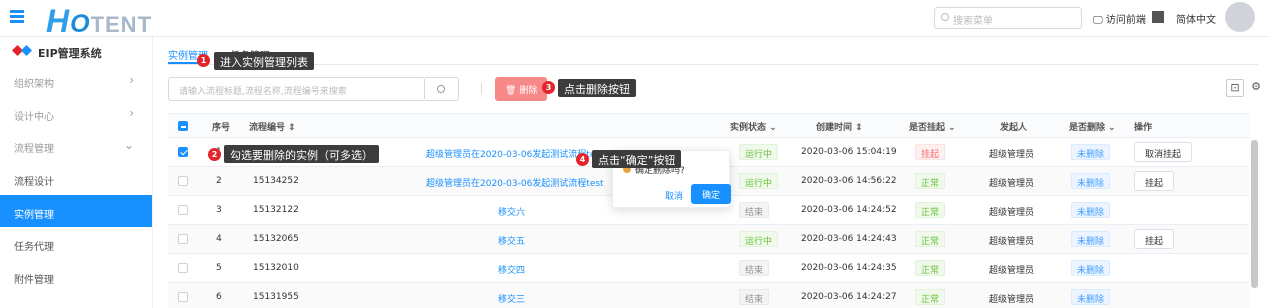  I want to click on row-created-time: 2020-03-06 14:24:52, so click(849, 210).